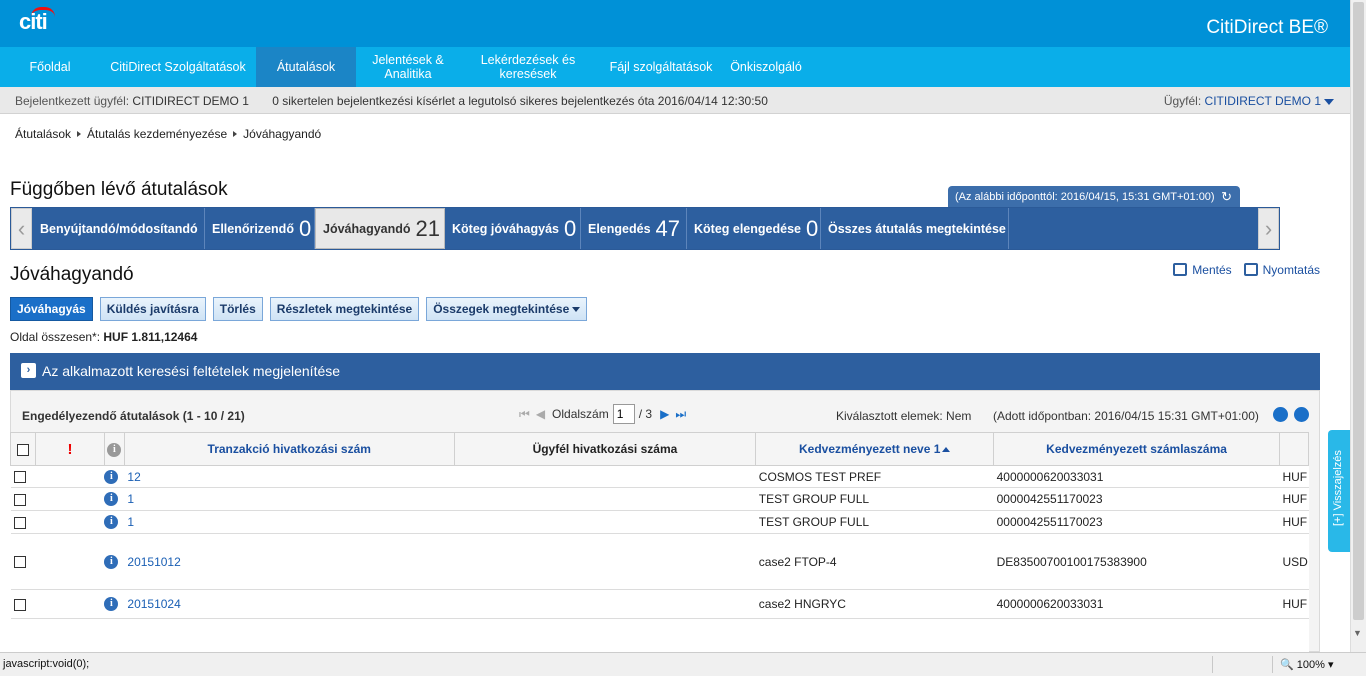 This screenshot has height=676, width=1366. I want to click on gear-icon, so click(1302, 414).